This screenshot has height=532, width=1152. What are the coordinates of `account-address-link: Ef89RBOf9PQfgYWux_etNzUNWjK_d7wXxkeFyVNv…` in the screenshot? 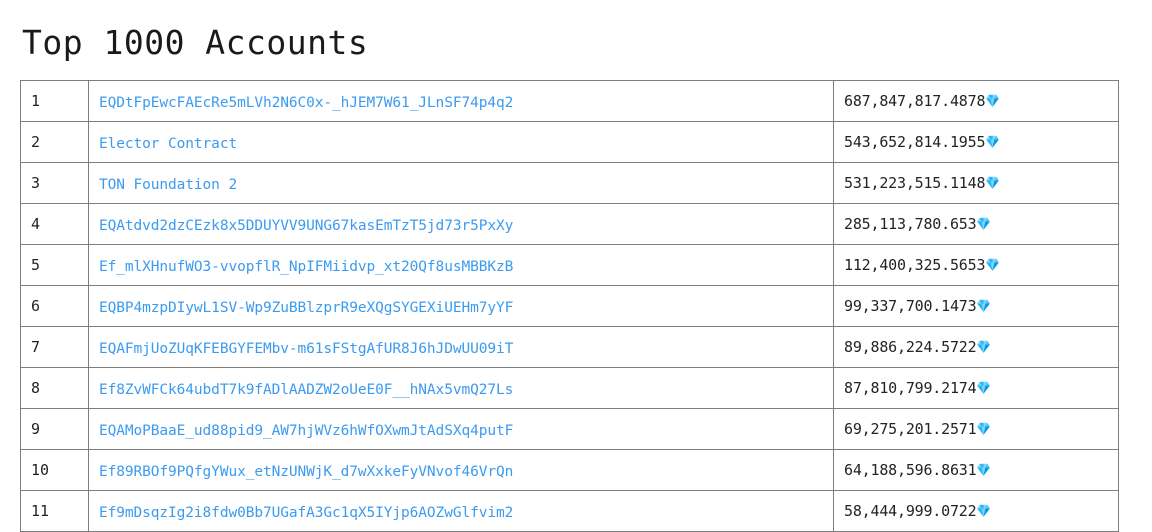 It's located at (306, 472).